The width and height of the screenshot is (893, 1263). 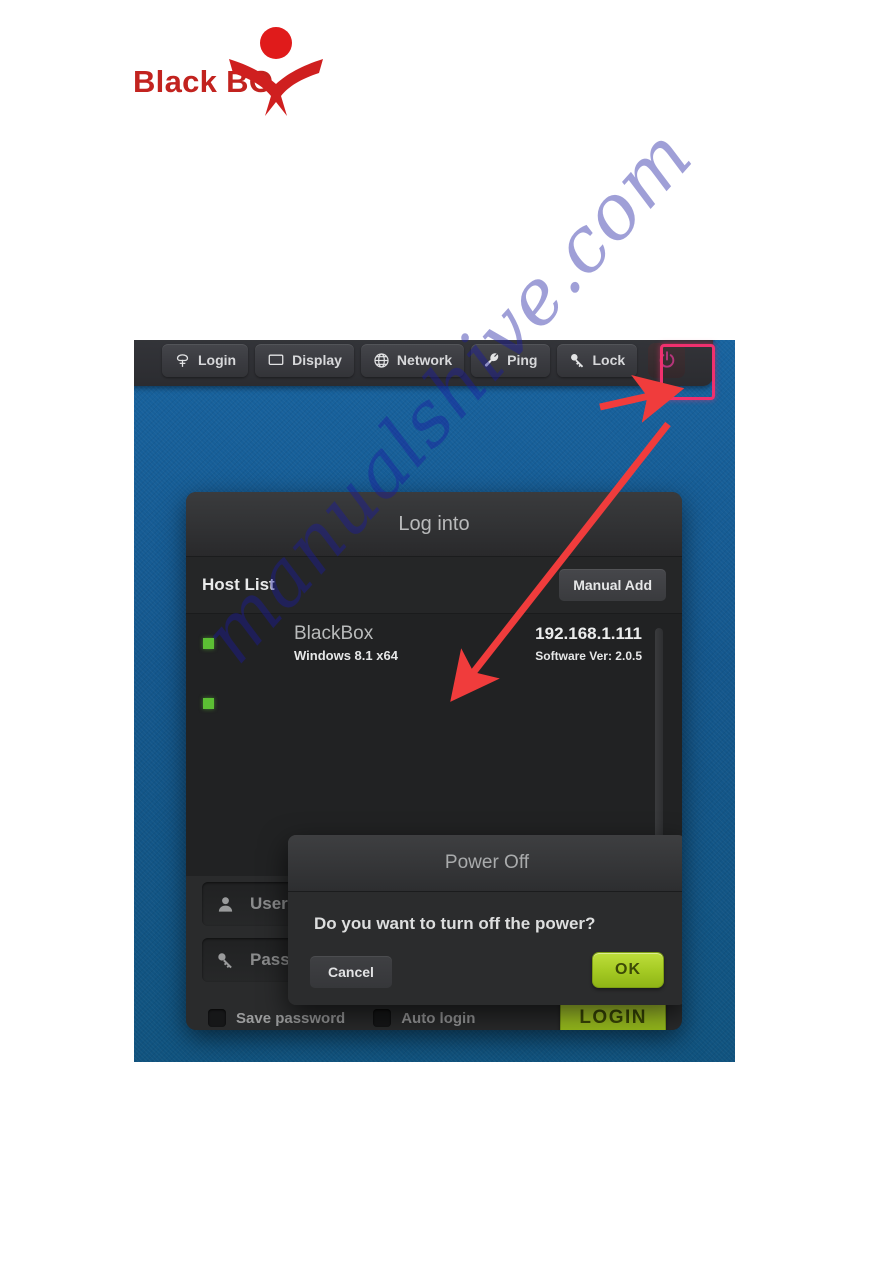 What do you see at coordinates (438, 1018) in the screenshot?
I see `auto-login-label: Auto login` at bounding box center [438, 1018].